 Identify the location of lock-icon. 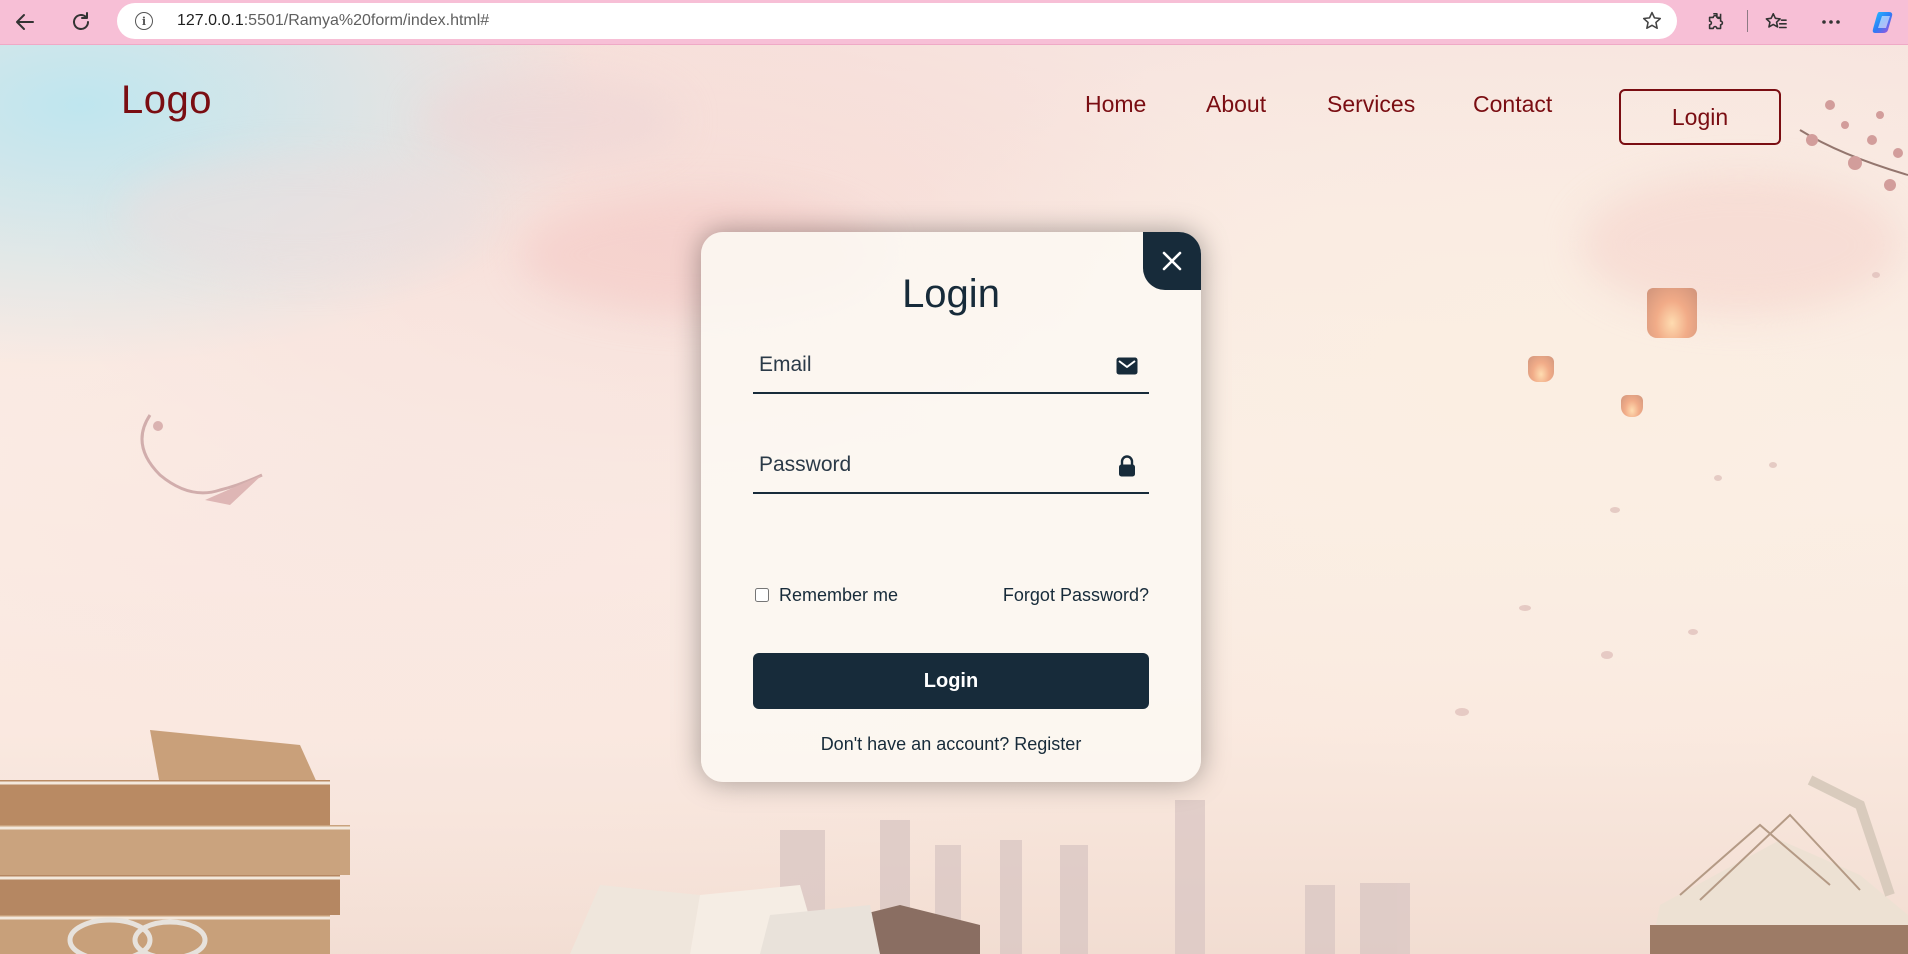
(1127, 466).